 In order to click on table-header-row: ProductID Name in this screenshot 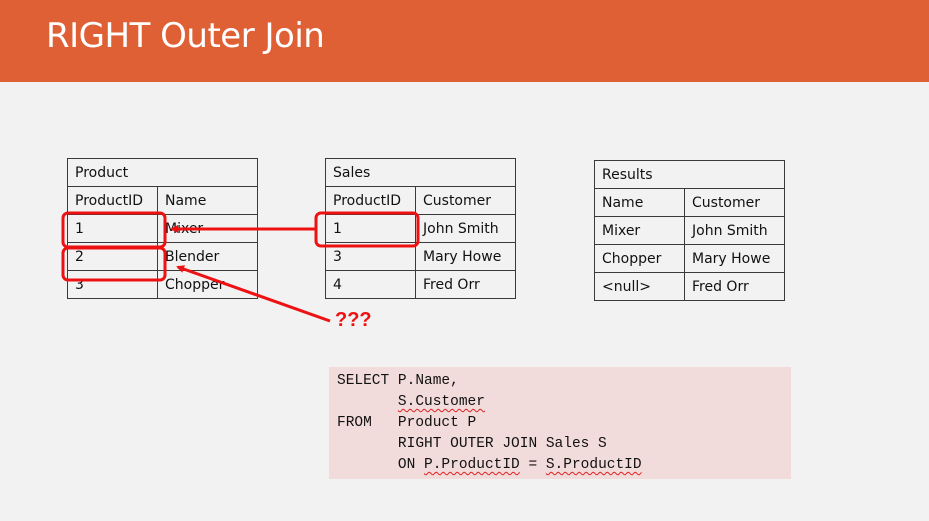, I will do `click(162, 200)`.